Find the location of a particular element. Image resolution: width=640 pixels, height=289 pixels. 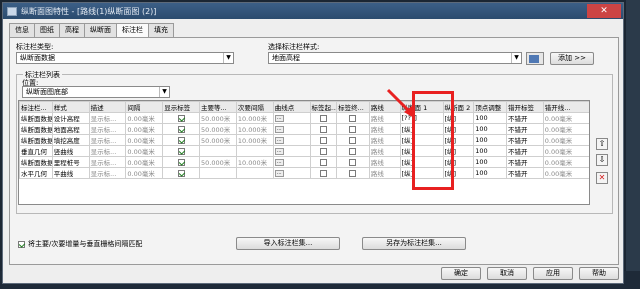

table-cell: 竖曲线 is located at coordinates (70, 151).